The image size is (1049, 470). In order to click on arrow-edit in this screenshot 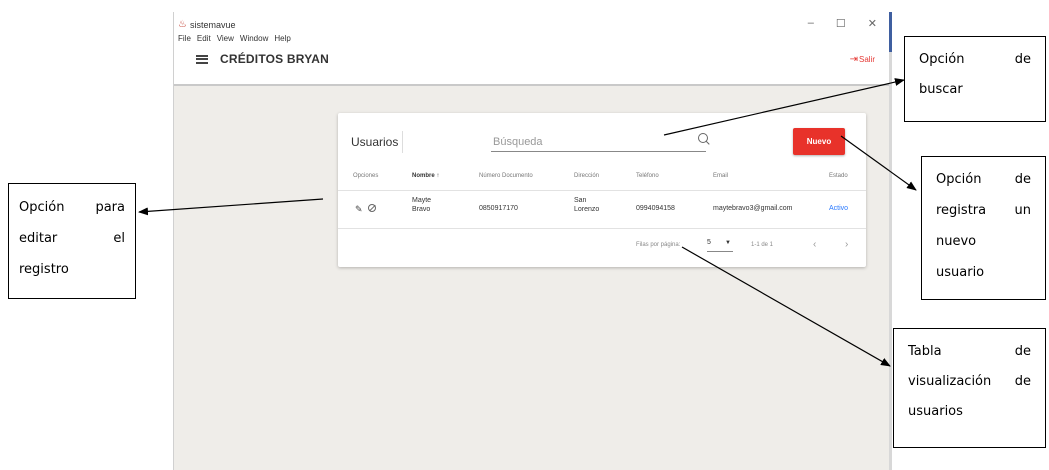, I will do `click(231, 207)`.